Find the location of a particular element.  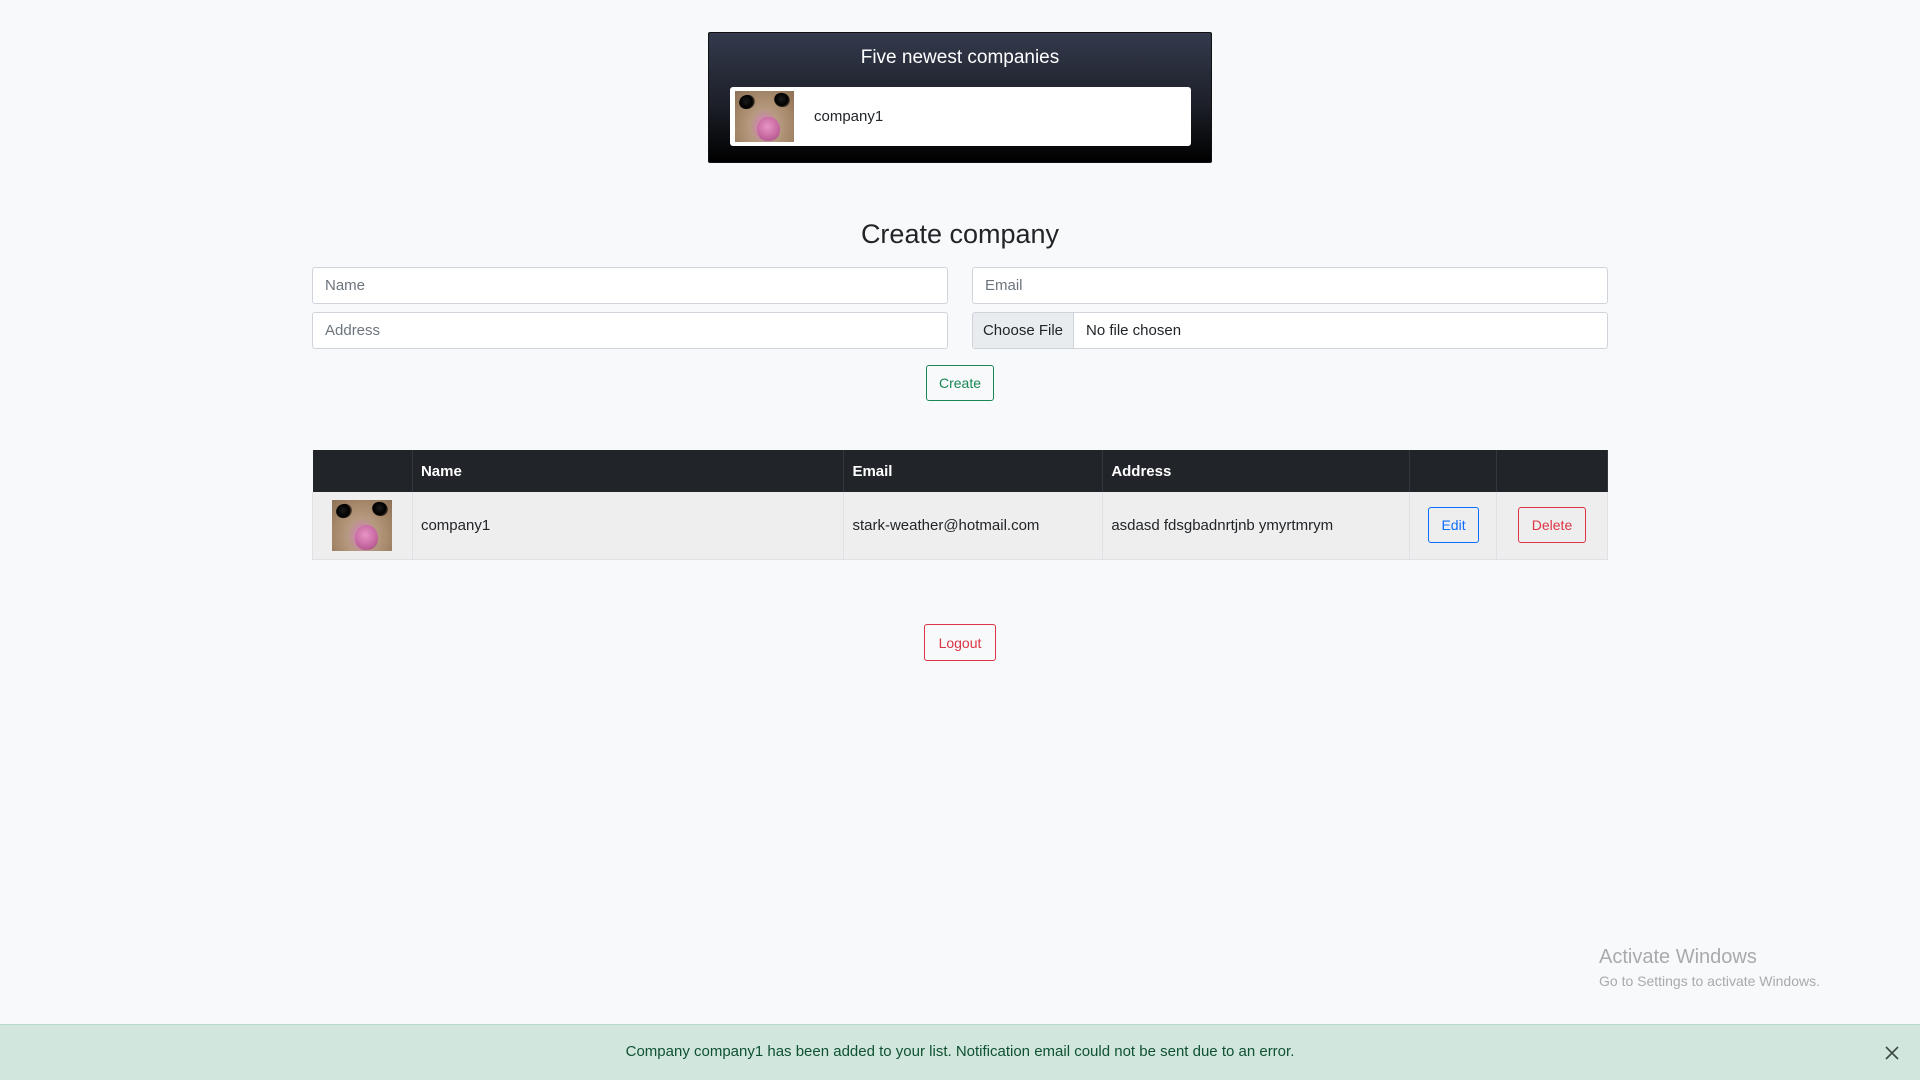

address-input is located at coordinates (630, 330).